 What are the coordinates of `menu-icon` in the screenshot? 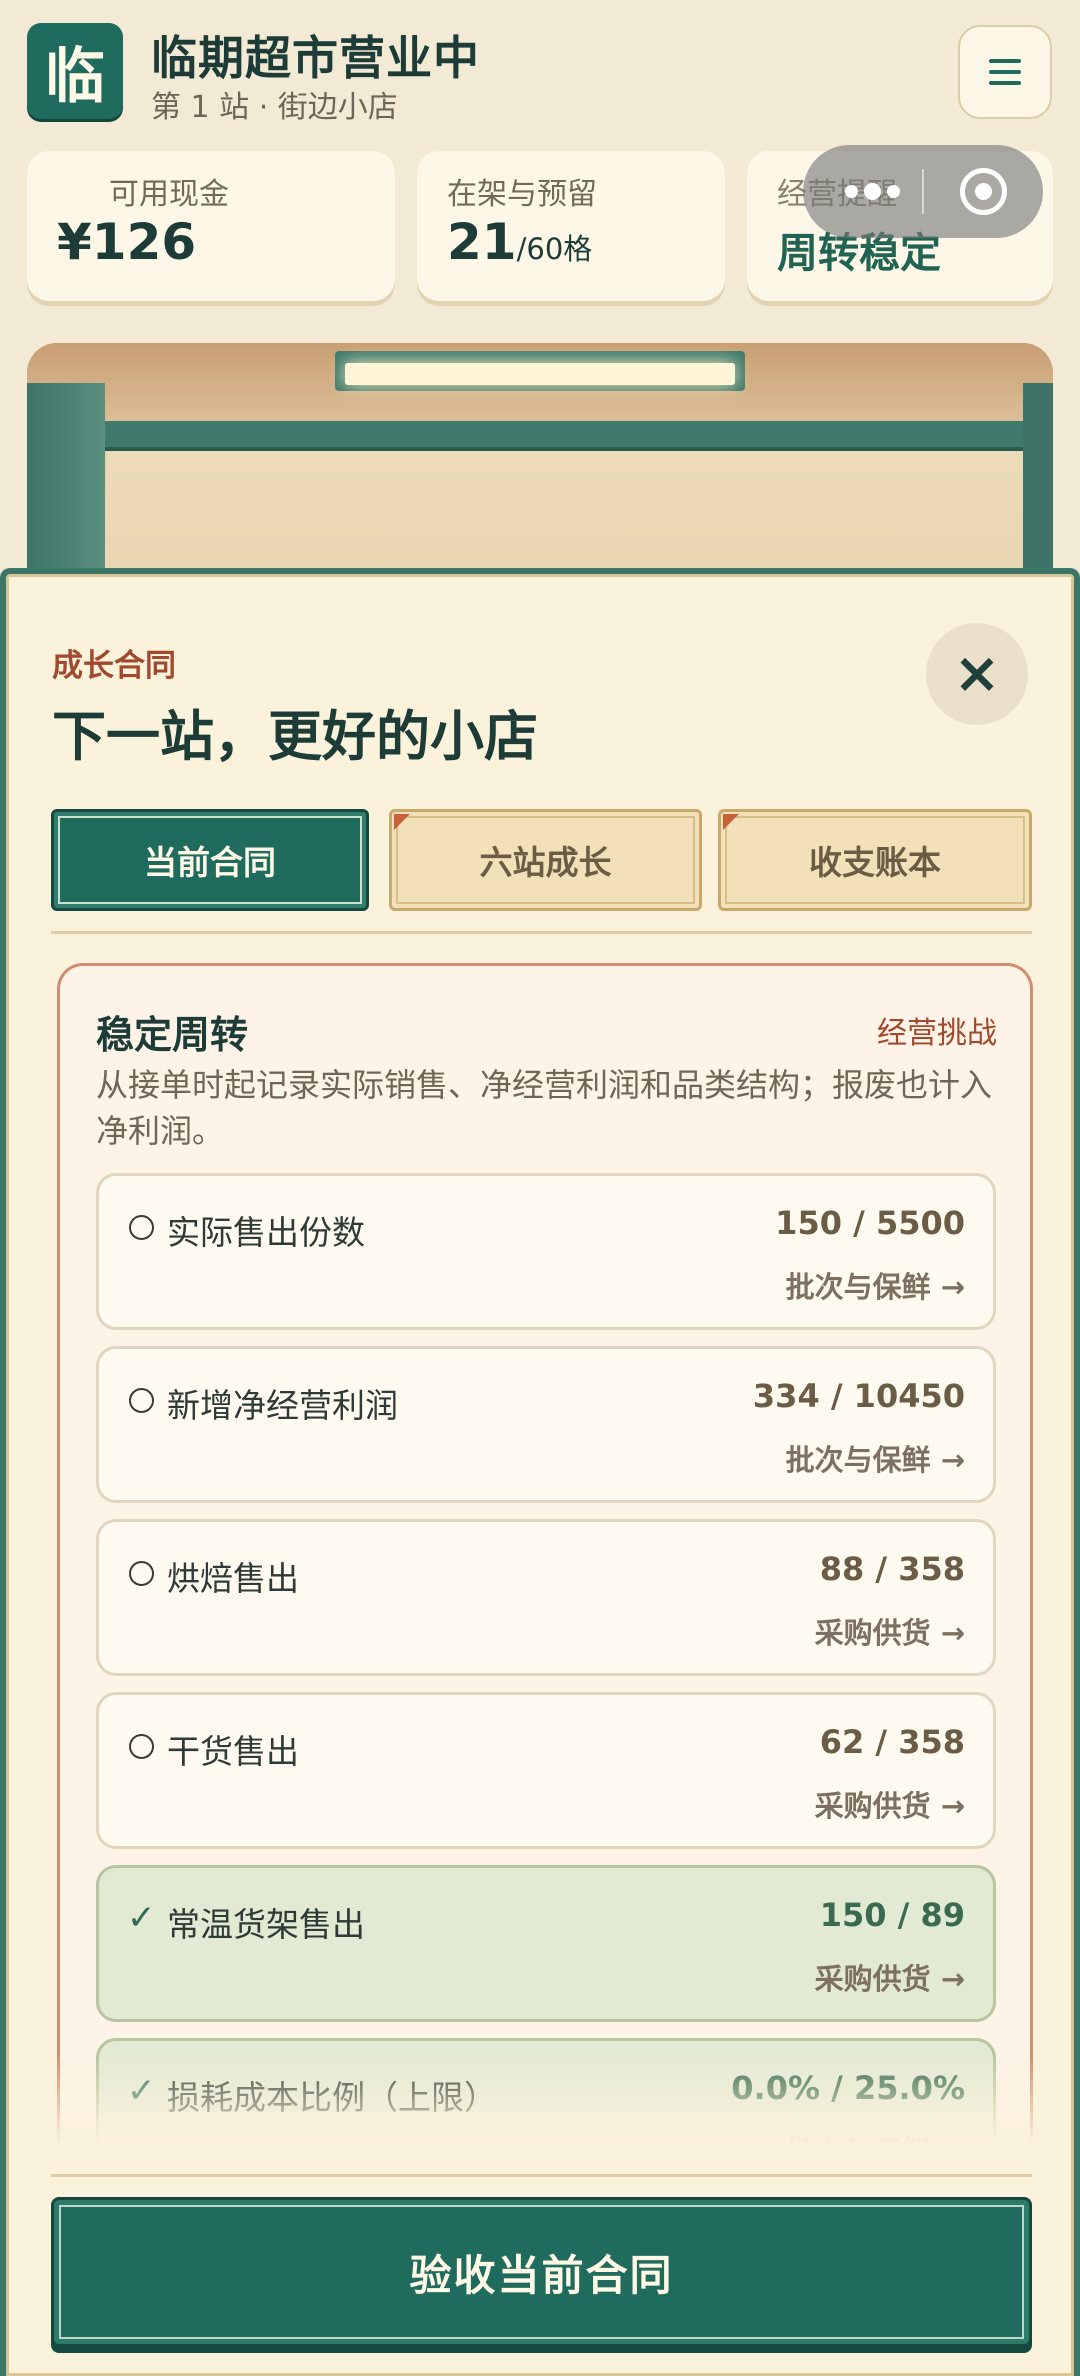 It's located at (1005, 61).